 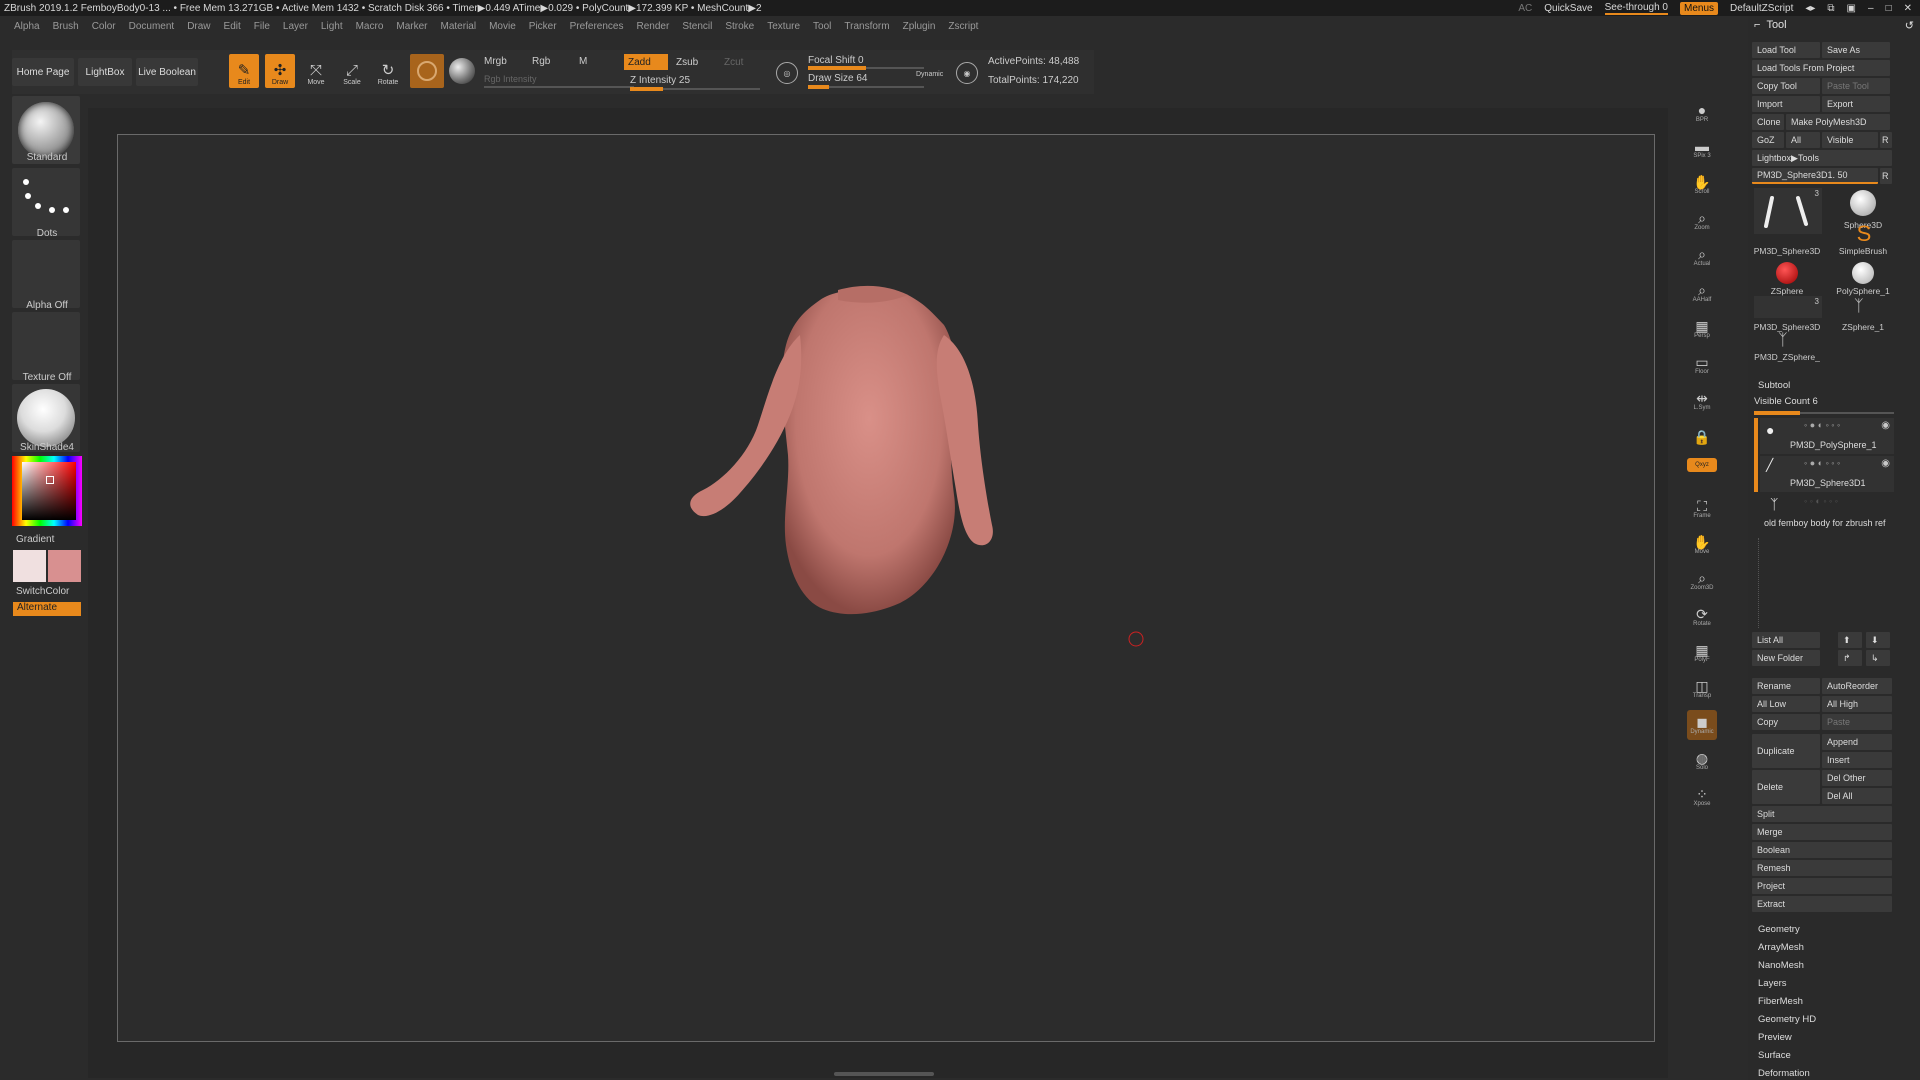 What do you see at coordinates (929, 74) in the screenshot?
I see `dynamic-toggle: Dynamic` at bounding box center [929, 74].